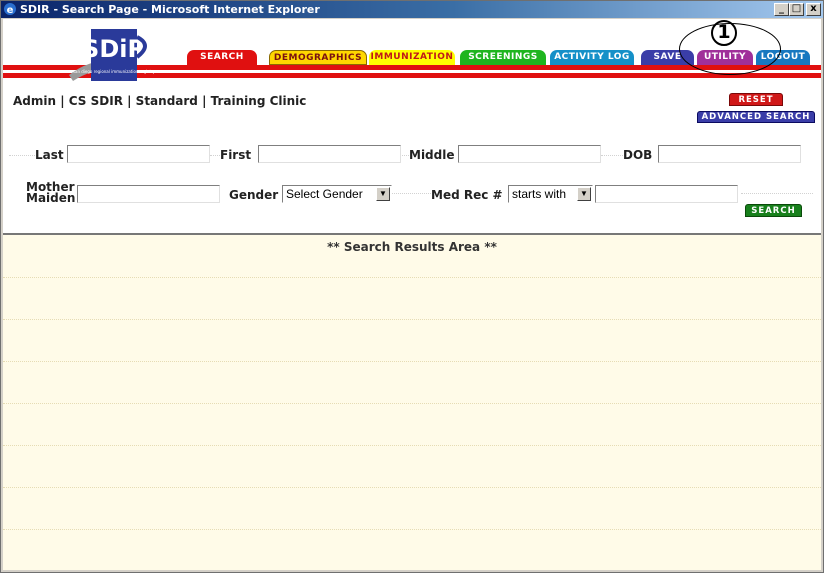 This screenshot has width=824, height=573. I want to click on last-name-label: Last, so click(49, 155).